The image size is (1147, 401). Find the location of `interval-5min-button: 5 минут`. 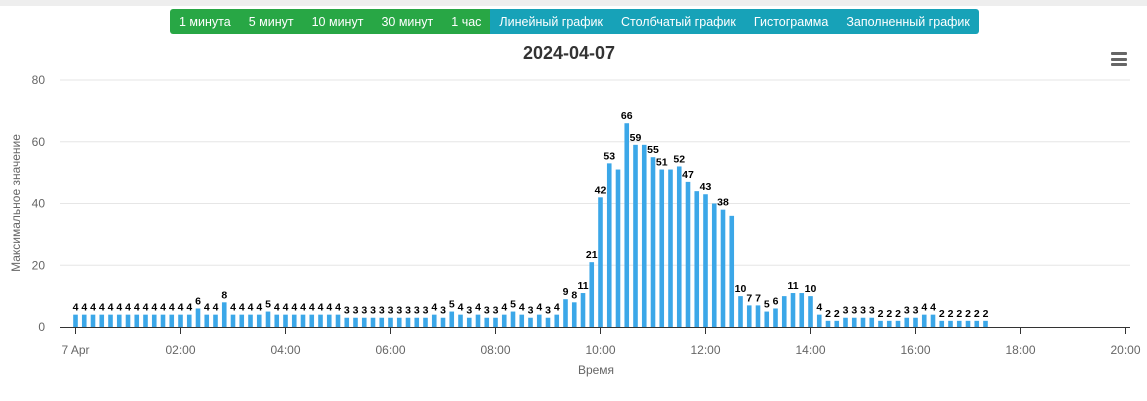

interval-5min-button: 5 минут is located at coordinates (271, 21).